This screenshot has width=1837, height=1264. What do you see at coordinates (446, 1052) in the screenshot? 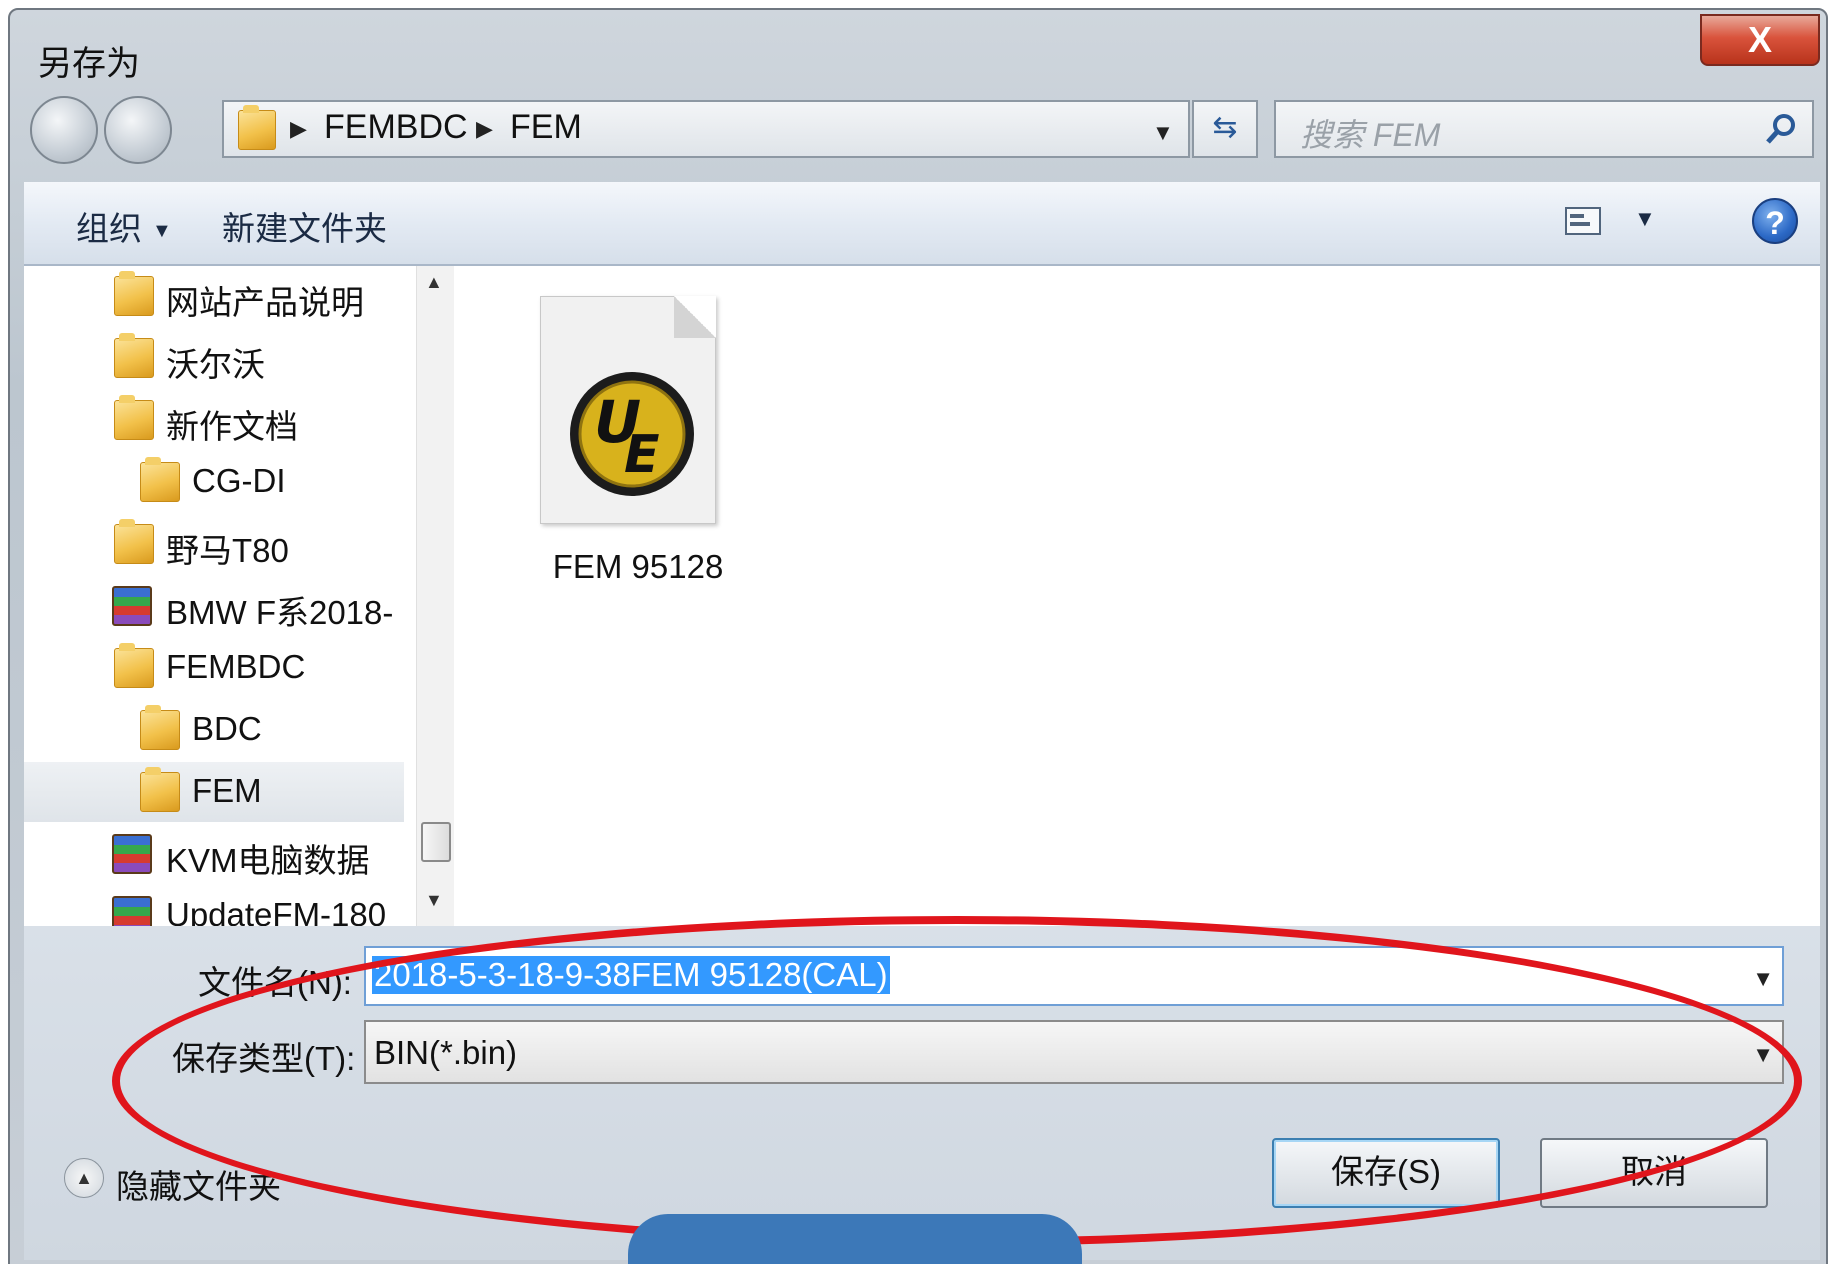
I see `filetype-value: BIN(*.bin)` at bounding box center [446, 1052].